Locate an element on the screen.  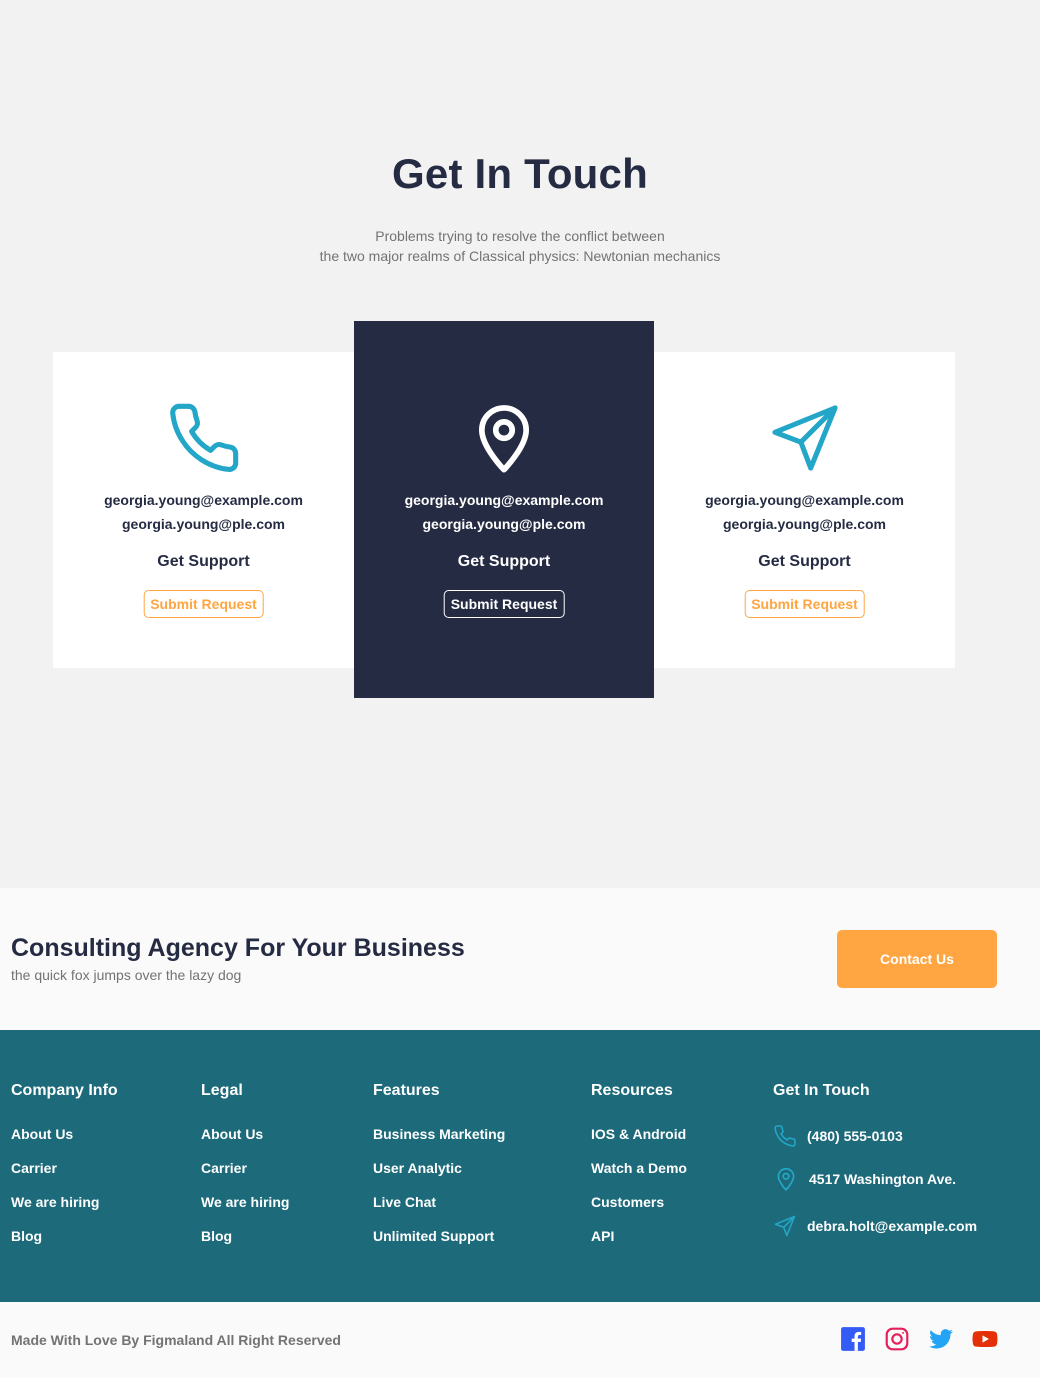
instagram-icon is located at coordinates (897, 1339).